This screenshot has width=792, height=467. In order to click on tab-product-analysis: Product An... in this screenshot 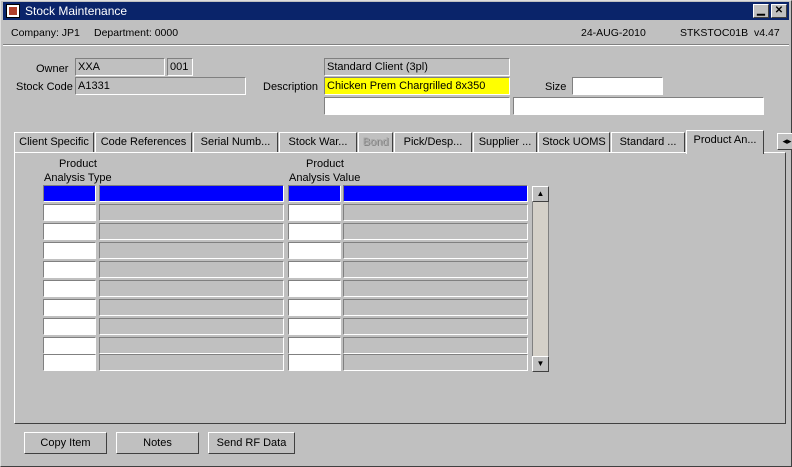, I will do `click(725, 142)`.